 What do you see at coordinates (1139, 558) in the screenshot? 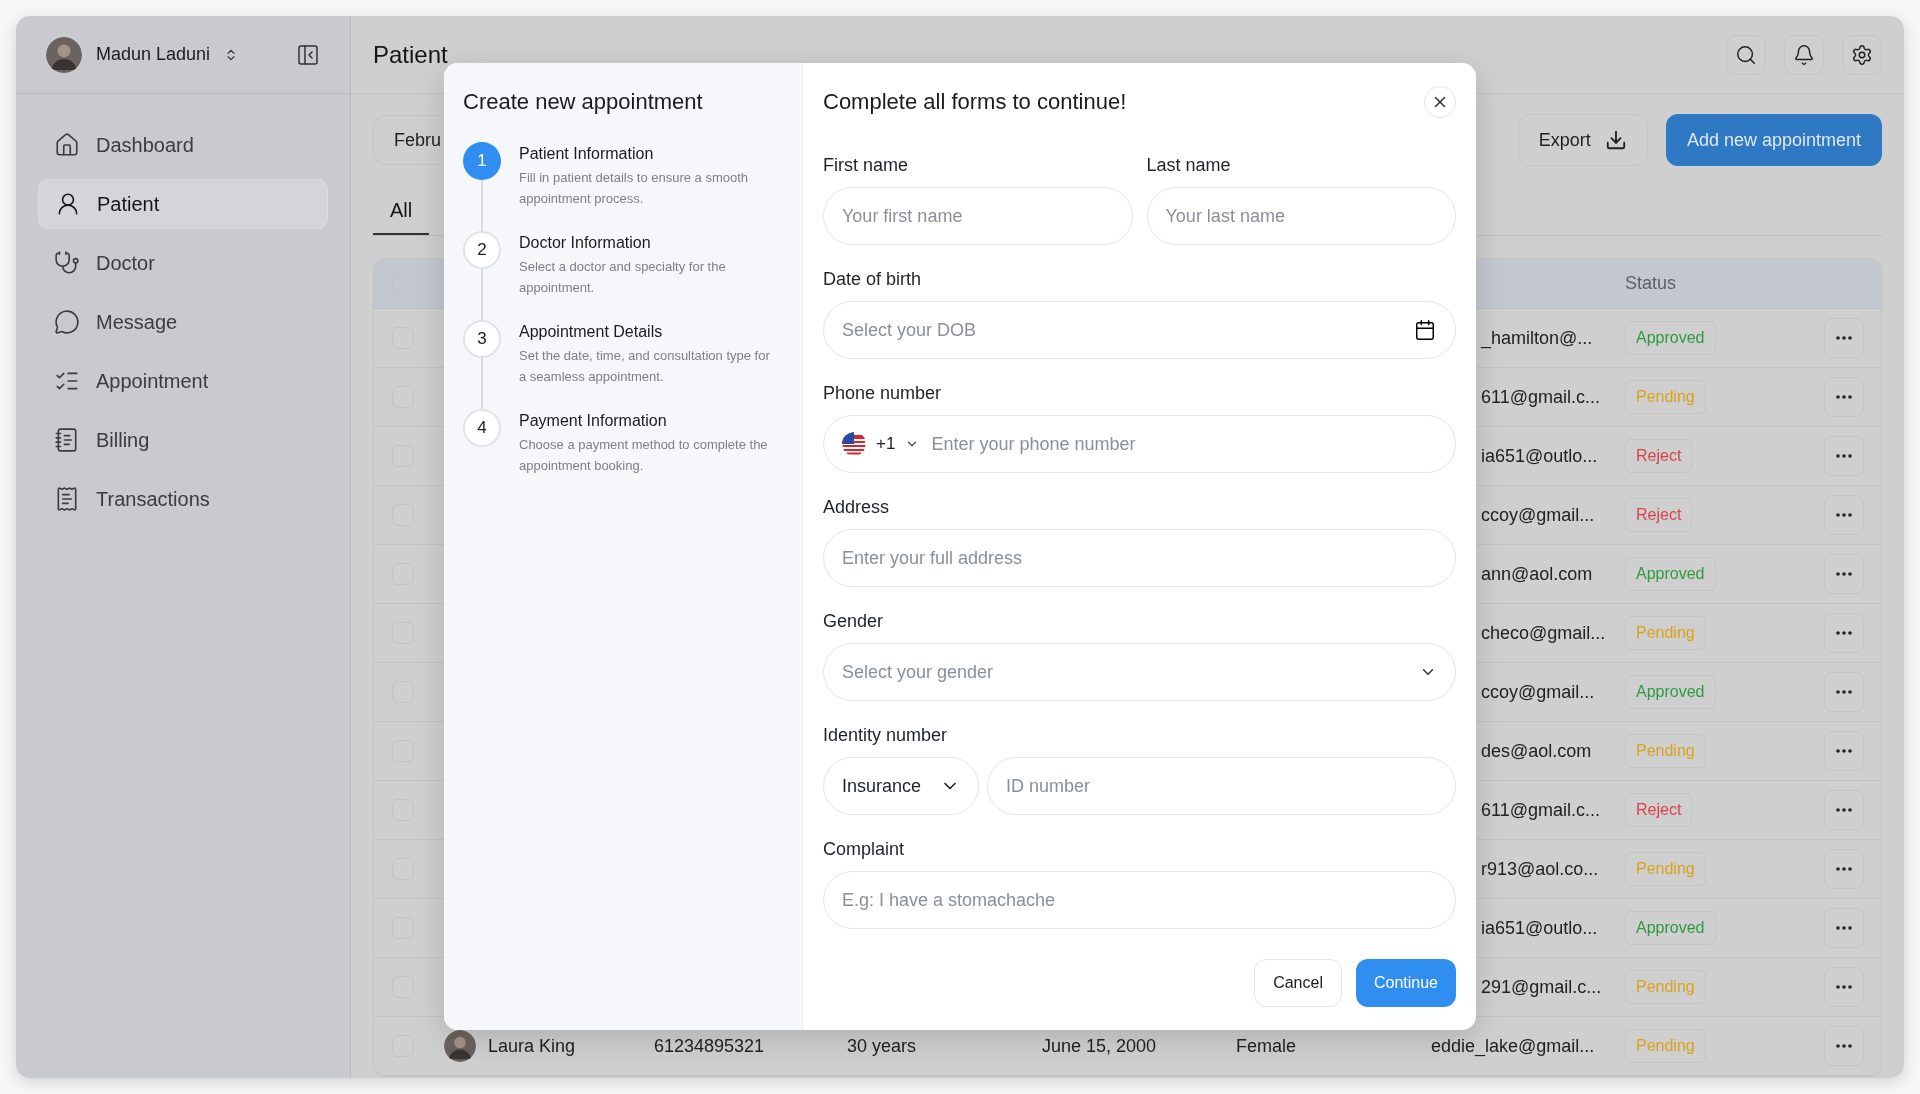
I see `address-field: Enter your full address` at bounding box center [1139, 558].